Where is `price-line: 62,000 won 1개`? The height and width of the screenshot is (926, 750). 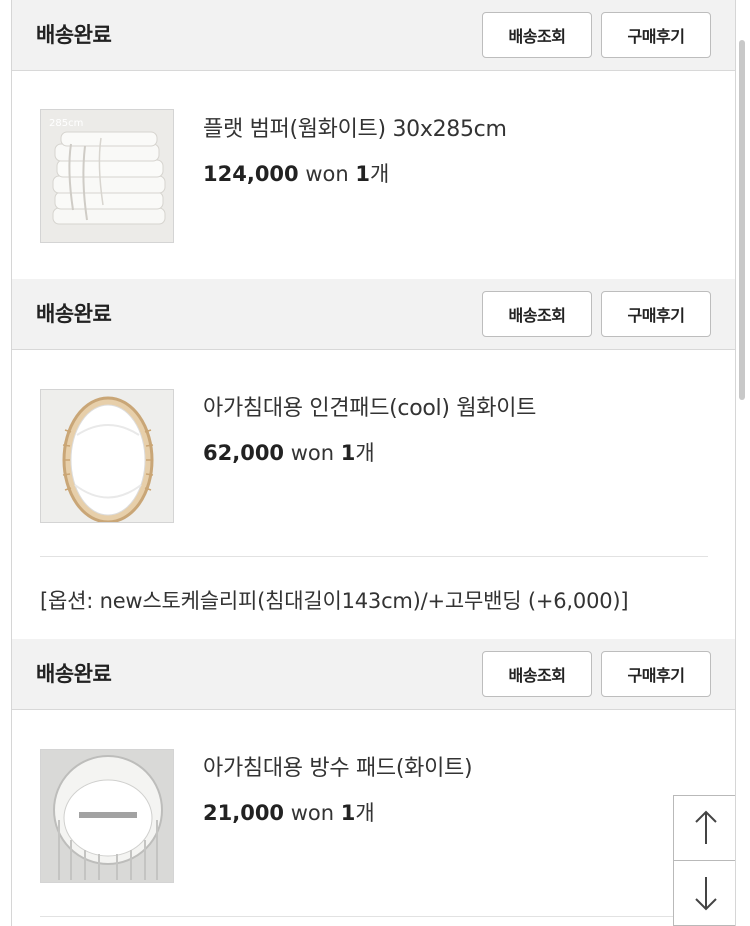 price-line: 62,000 won 1개 is located at coordinates (289, 452).